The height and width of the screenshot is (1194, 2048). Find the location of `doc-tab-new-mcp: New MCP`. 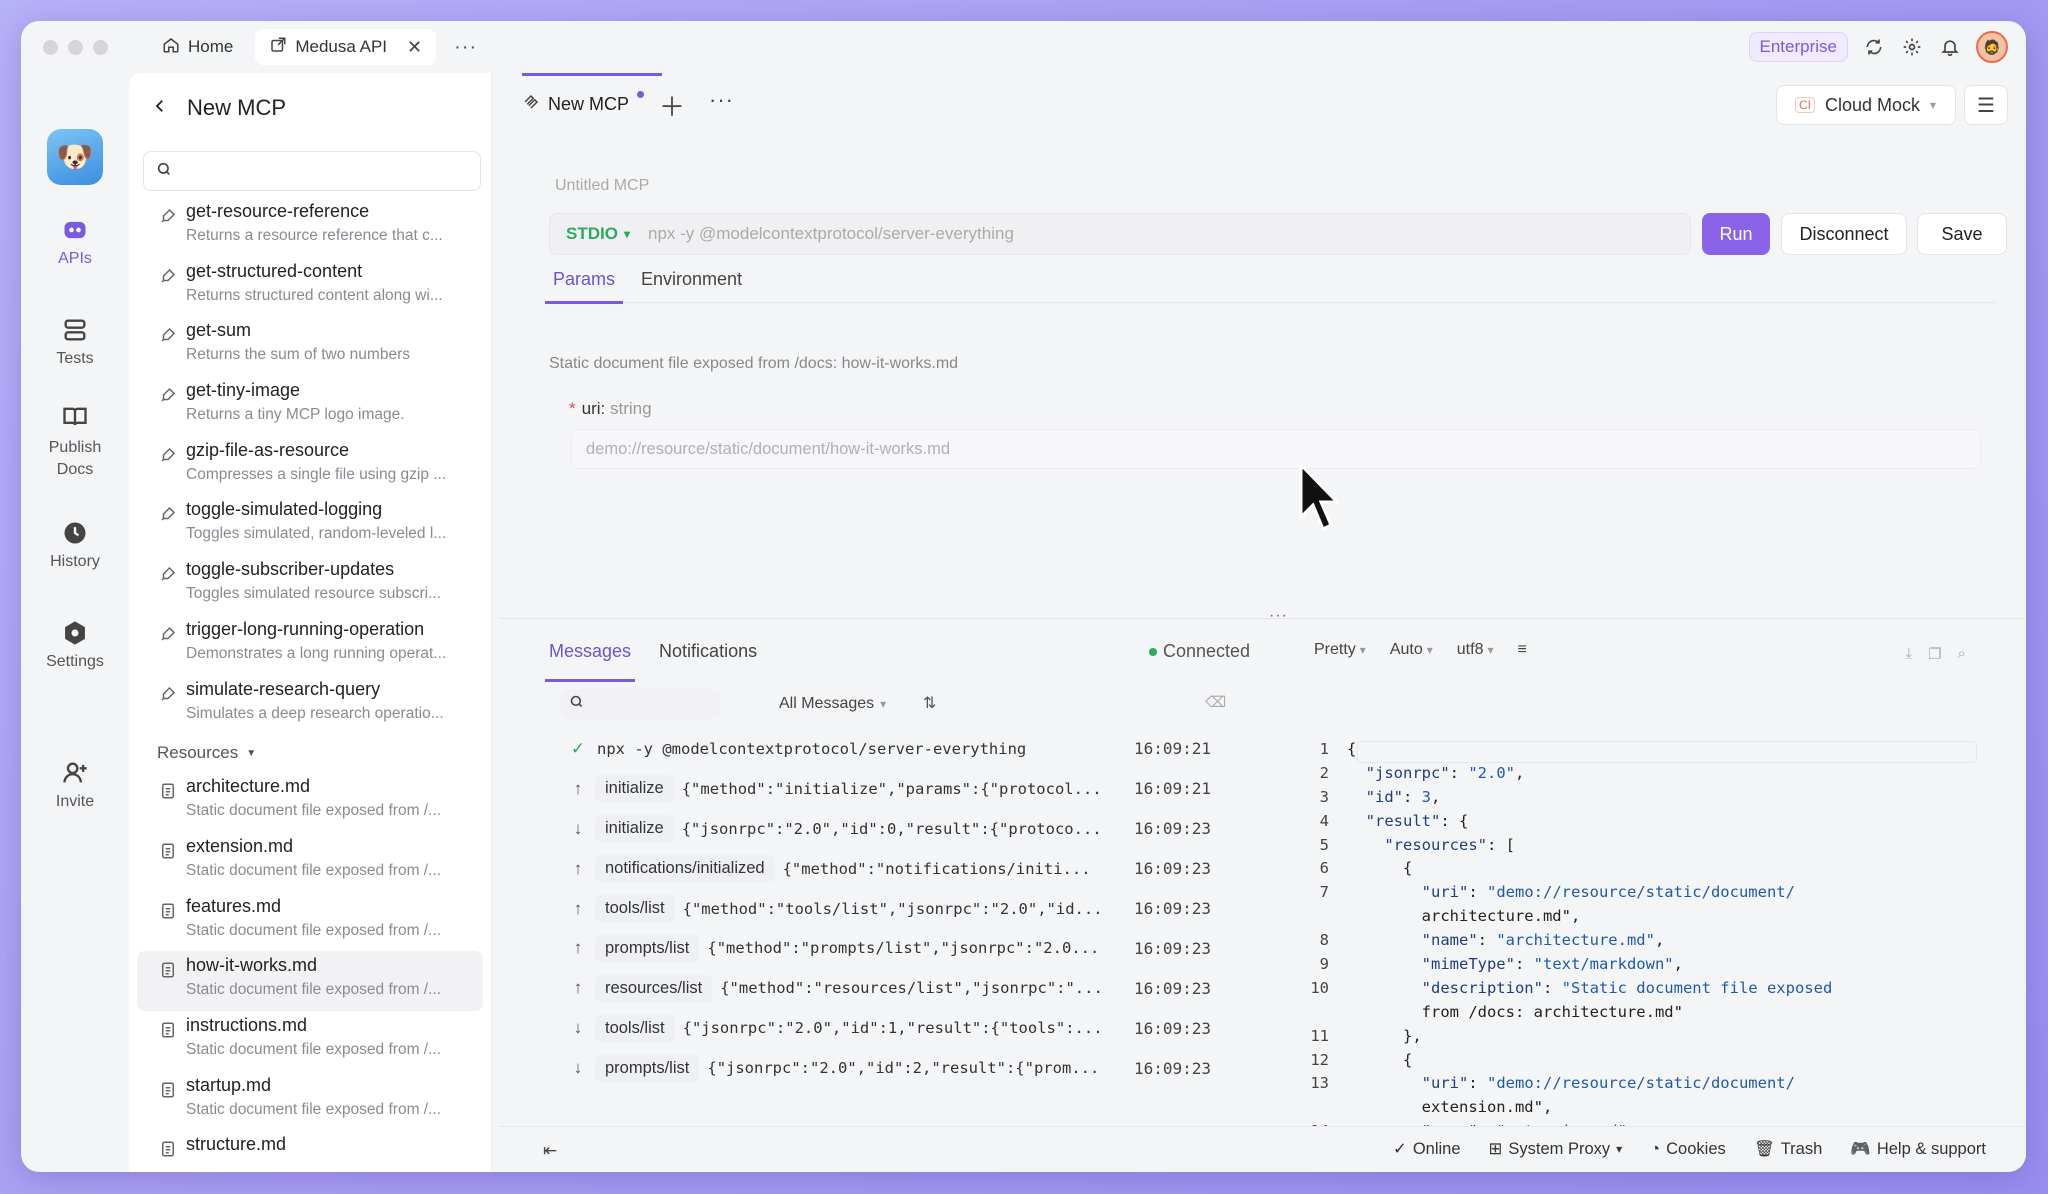

doc-tab-new-mcp: New MCP is located at coordinates (583, 103).